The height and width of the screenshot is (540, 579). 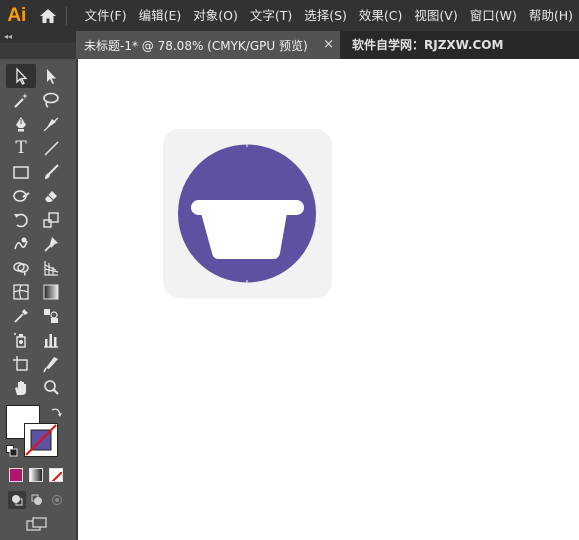 I want to click on none-icon, so click(x=56, y=476).